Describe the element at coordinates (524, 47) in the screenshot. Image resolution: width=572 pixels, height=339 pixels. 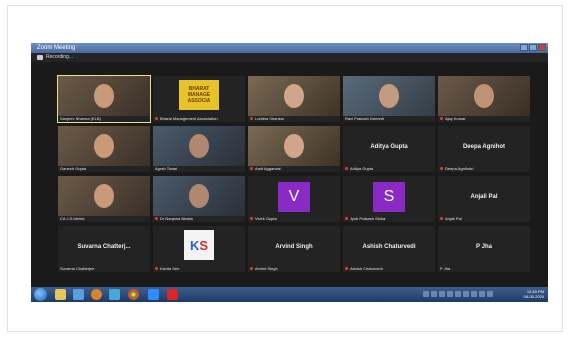
I see `minimize-button` at that location.